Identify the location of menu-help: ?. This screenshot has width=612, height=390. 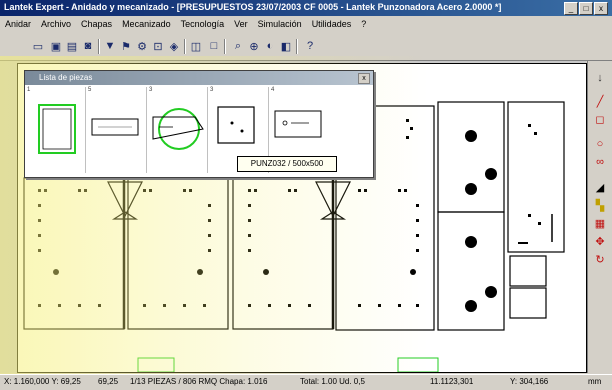
(363, 25).